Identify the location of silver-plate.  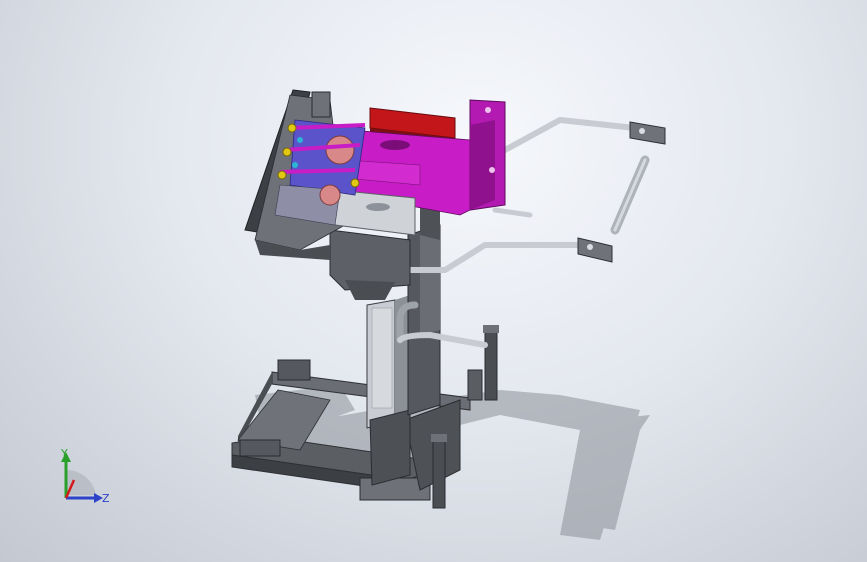
(375, 212).